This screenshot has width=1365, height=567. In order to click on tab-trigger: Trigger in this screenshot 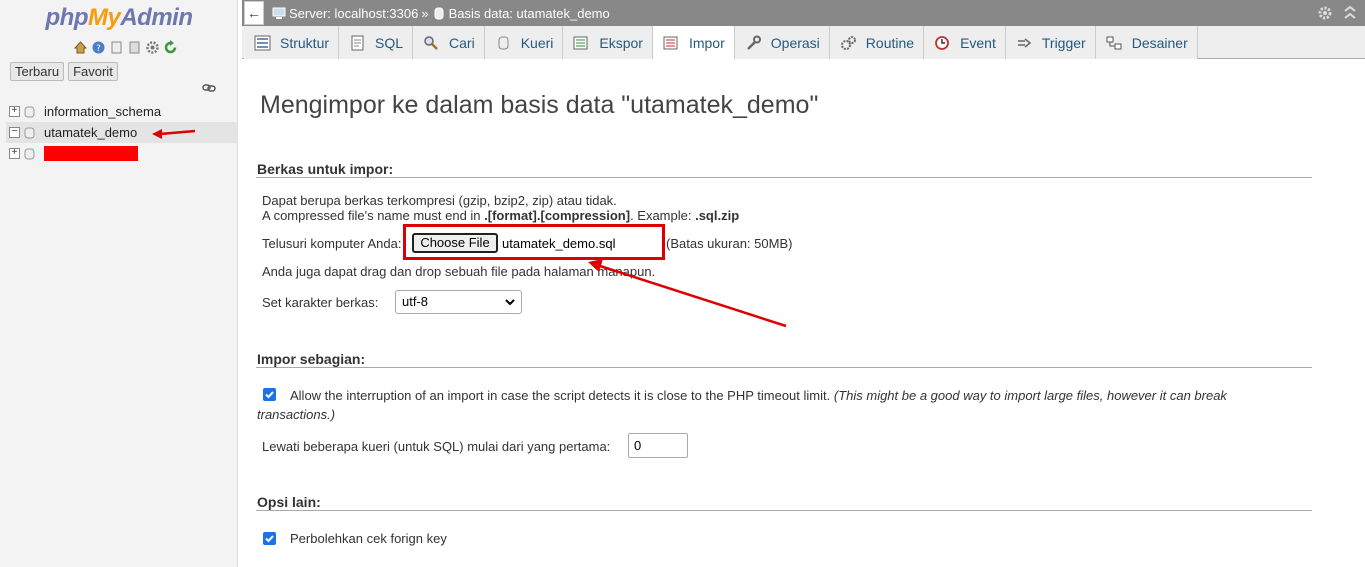, I will do `click(1050, 42)`.